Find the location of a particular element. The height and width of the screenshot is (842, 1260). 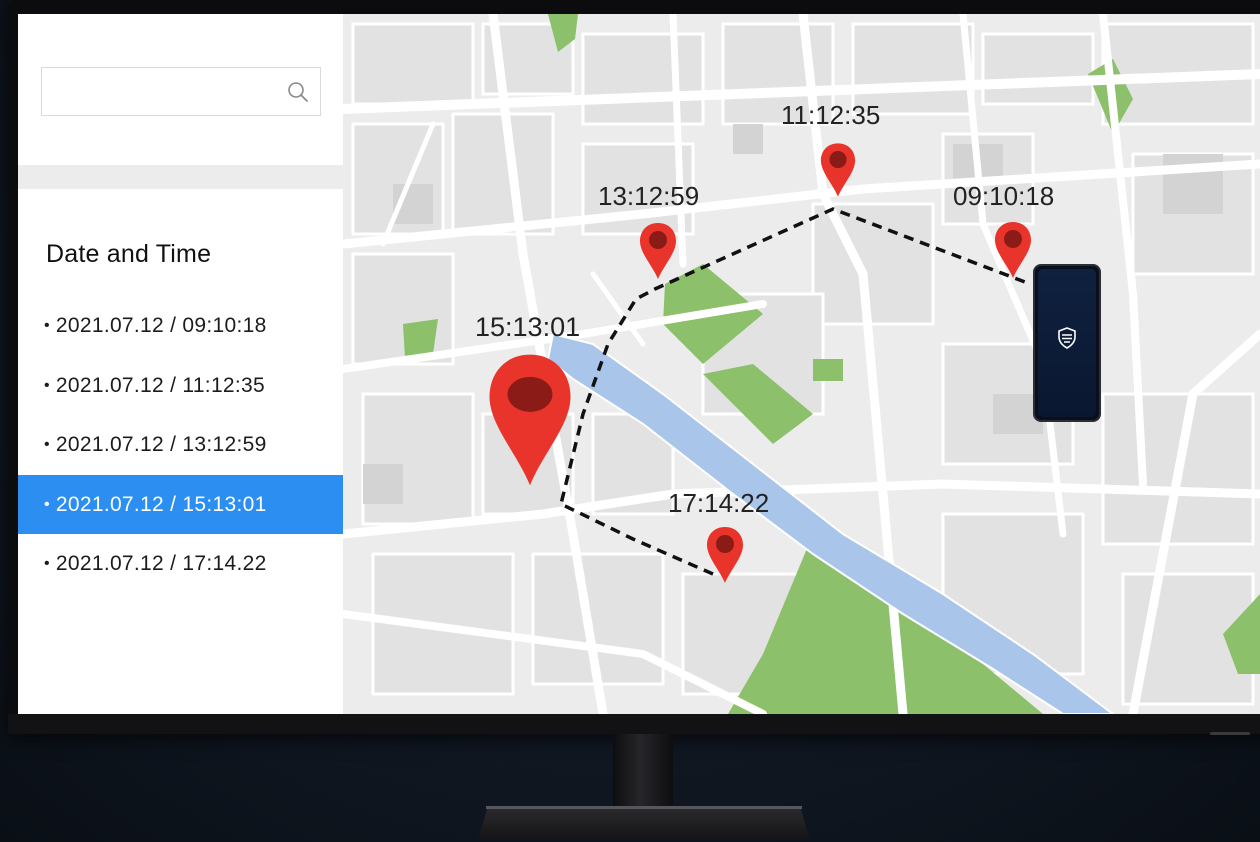

list-item-label: 2021.07.12 / 13:12:59 is located at coordinates (161, 444).